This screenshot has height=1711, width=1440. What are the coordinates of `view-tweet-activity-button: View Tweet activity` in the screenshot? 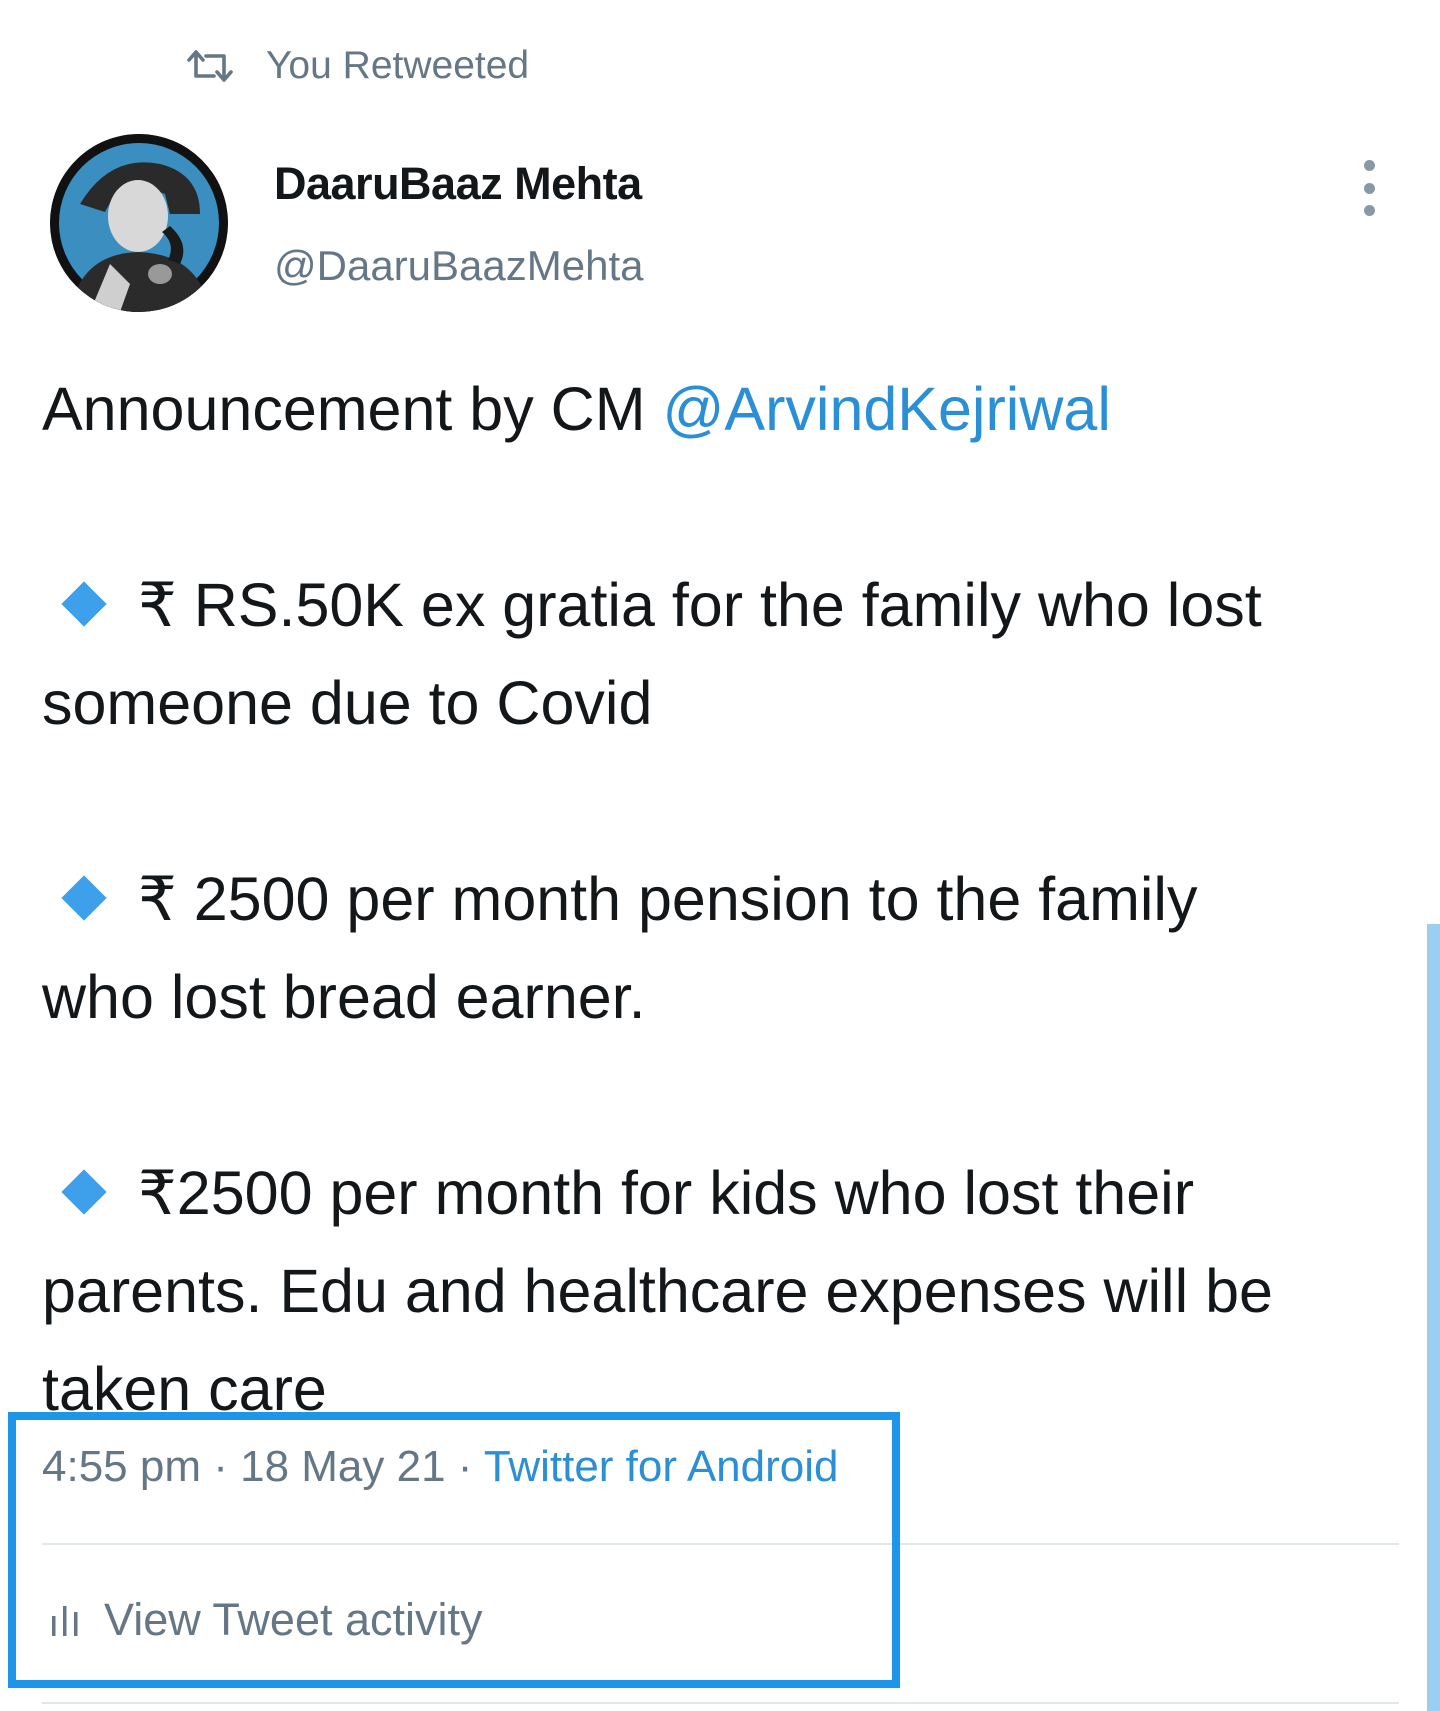 It's located at (266, 1620).